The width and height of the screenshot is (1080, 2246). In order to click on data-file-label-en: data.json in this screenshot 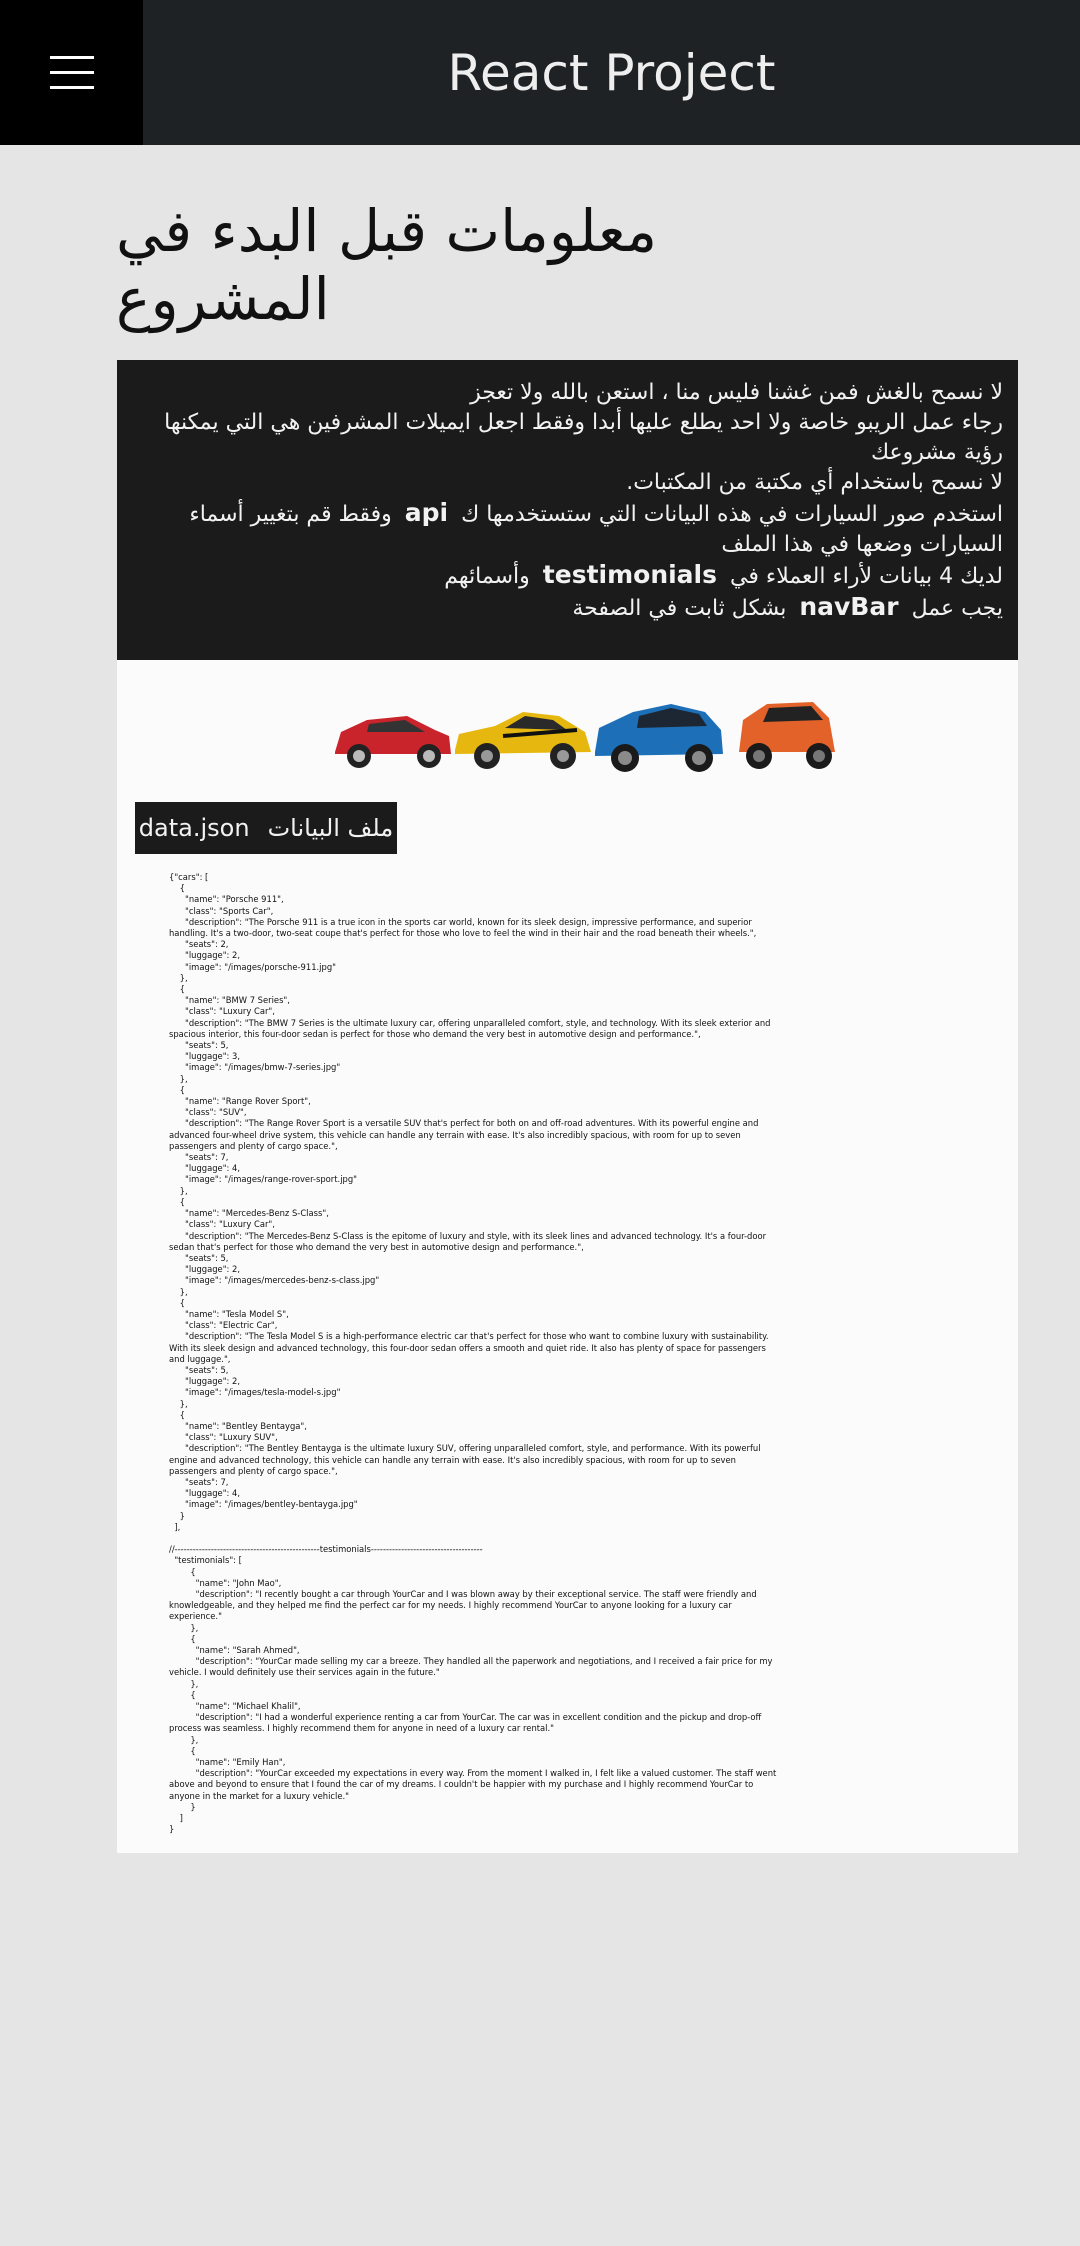, I will do `click(194, 828)`.